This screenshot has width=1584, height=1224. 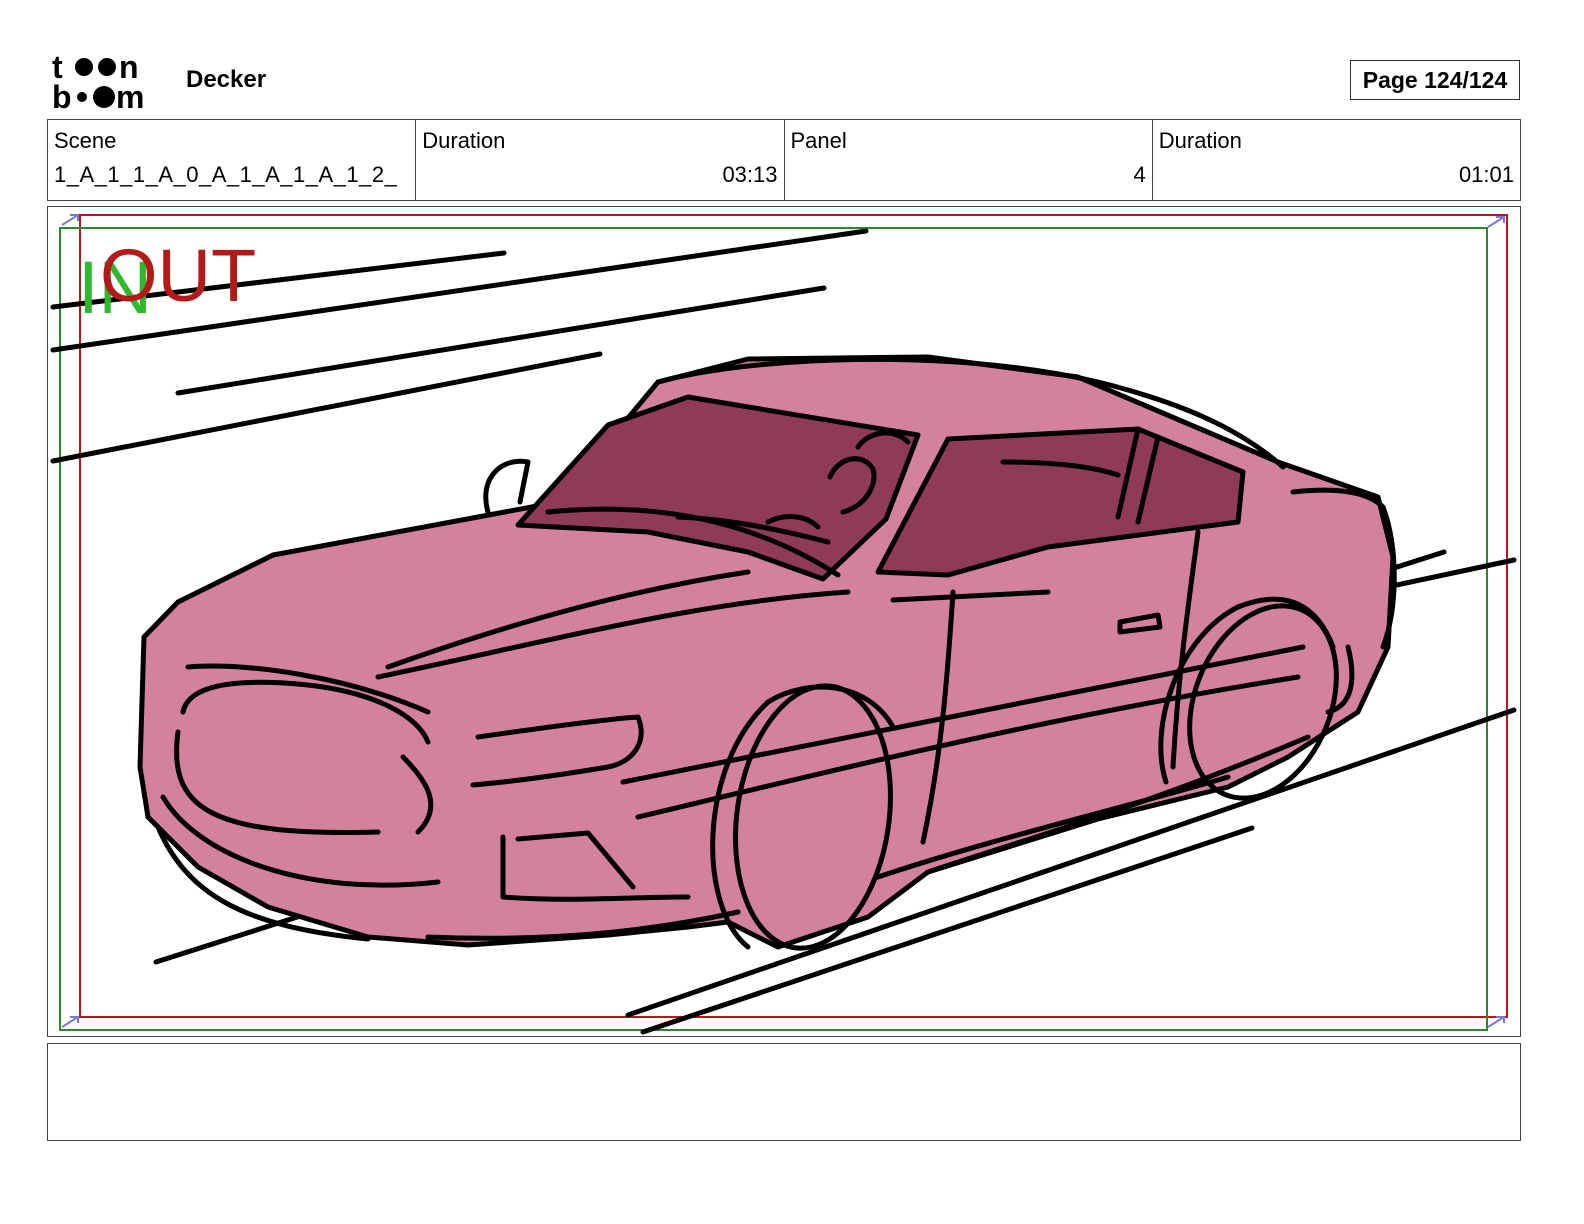 I want to click on panel-duration-label: Duration, so click(x=1200, y=140).